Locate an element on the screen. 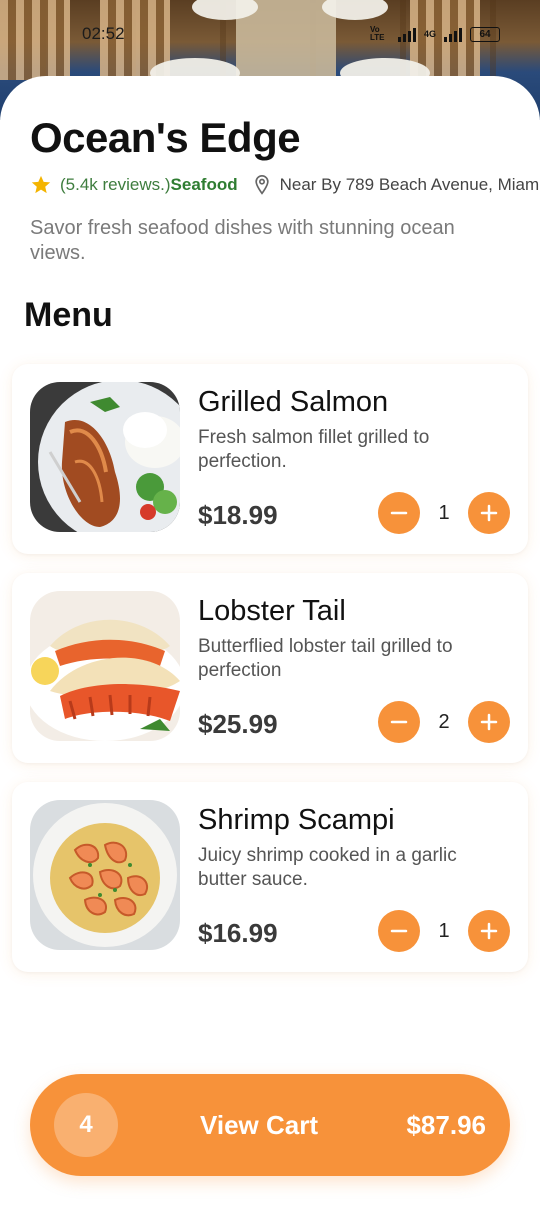  grilled-salmon-photo is located at coordinates (105, 457).